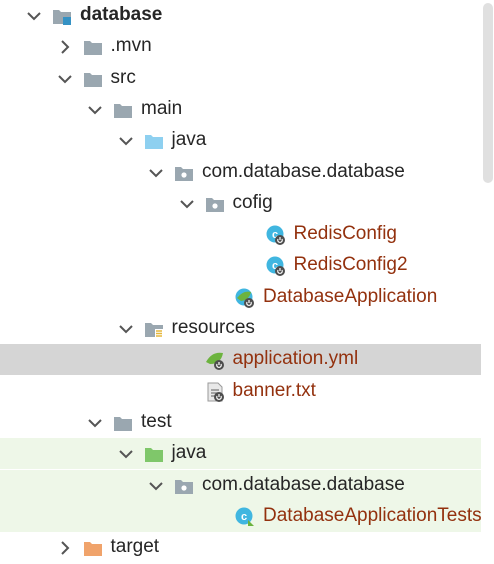 The width and height of the screenshot is (494, 564). What do you see at coordinates (215, 392) in the screenshot?
I see `text-file-icon` at bounding box center [215, 392].